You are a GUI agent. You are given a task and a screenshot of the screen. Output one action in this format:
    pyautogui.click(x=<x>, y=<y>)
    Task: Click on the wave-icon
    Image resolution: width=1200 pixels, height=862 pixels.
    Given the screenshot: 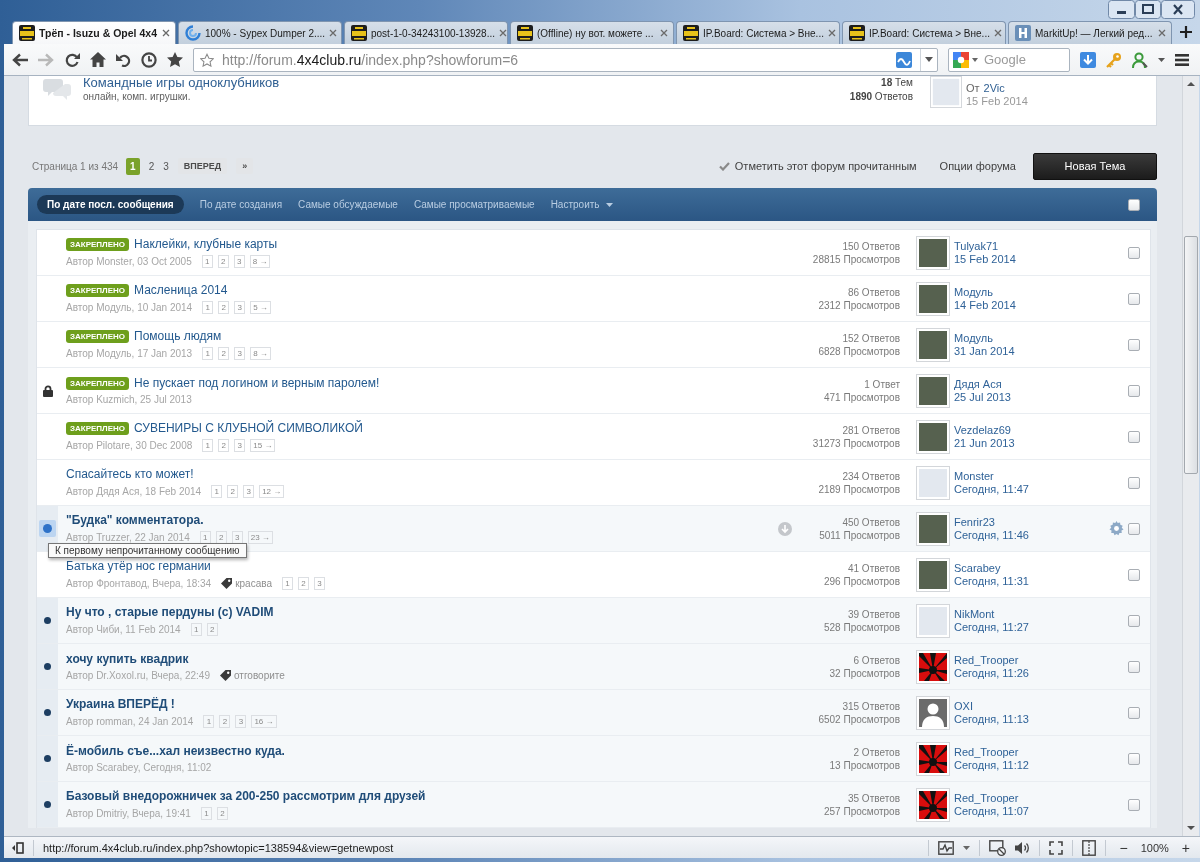 What is the action you would take?
    pyautogui.click(x=904, y=59)
    